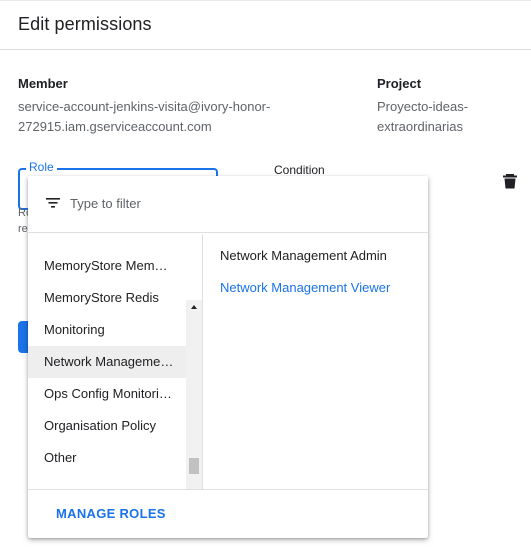 This screenshot has width=531, height=553. What do you see at coordinates (107, 298) in the screenshot?
I see `category-item-memorystore-redis: MemoryStore Redis` at bounding box center [107, 298].